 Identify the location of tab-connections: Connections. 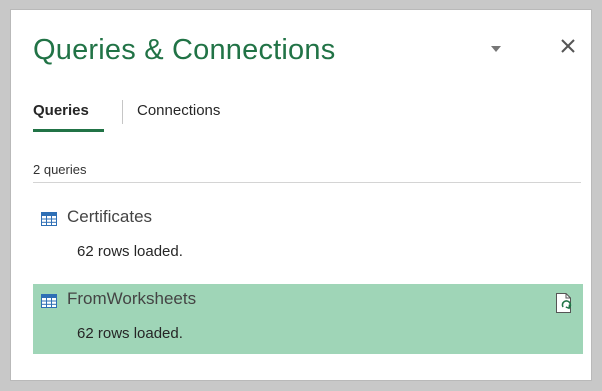
(178, 110).